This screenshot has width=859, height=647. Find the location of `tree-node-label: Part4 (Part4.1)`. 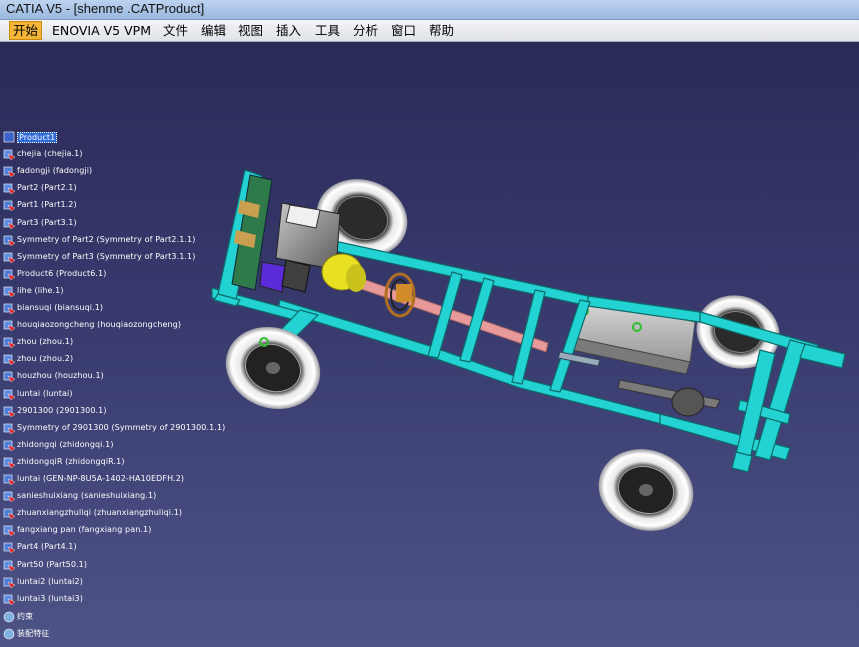

tree-node-label: Part4 (Part4.1) is located at coordinates (47, 546).